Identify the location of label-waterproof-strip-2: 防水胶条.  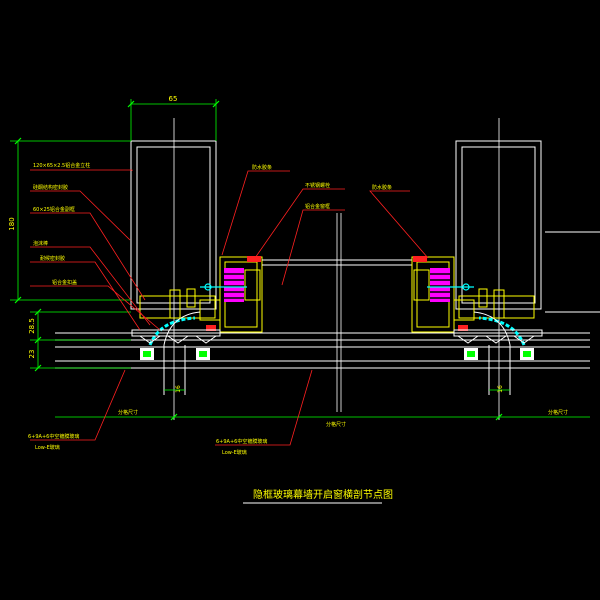
(382, 187).